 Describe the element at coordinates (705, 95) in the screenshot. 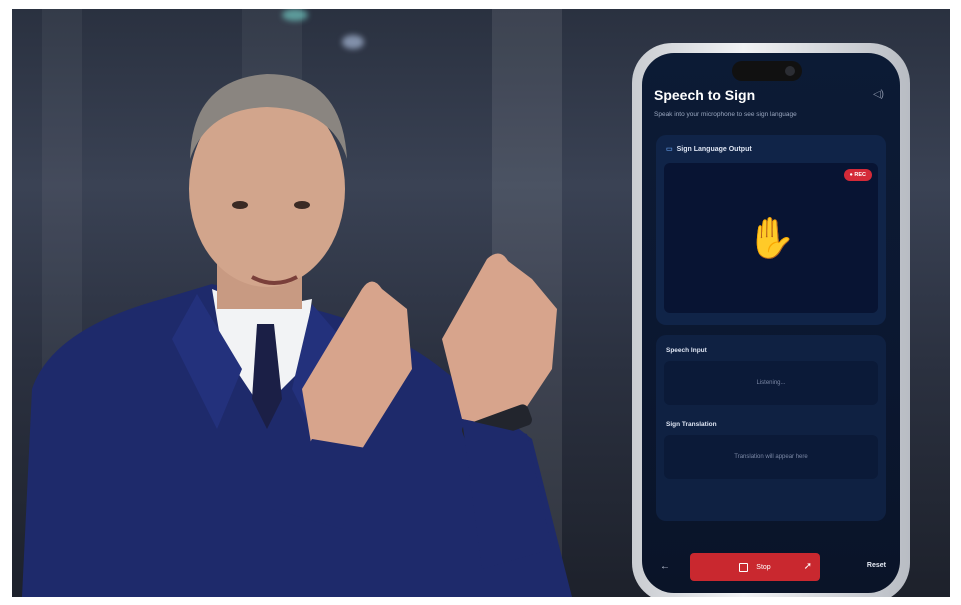

I see `app-title: Speech to Sign` at that location.